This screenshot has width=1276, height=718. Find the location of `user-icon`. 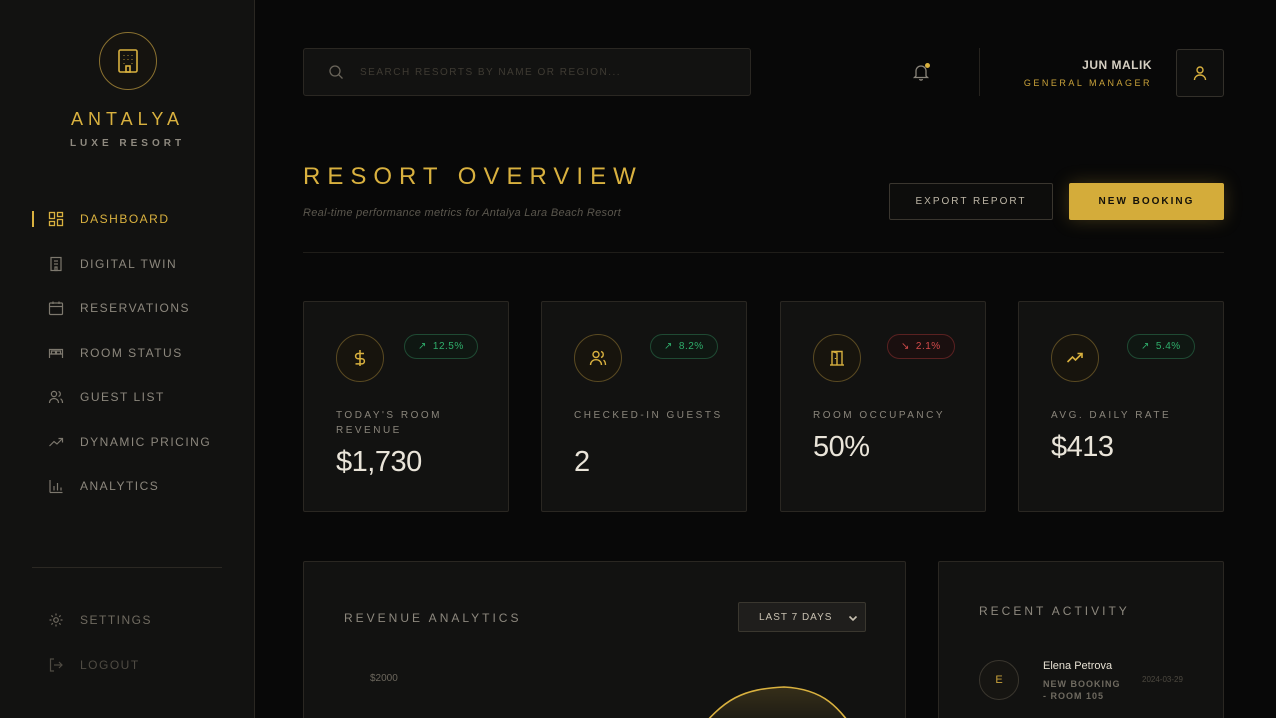

user-icon is located at coordinates (1200, 73).